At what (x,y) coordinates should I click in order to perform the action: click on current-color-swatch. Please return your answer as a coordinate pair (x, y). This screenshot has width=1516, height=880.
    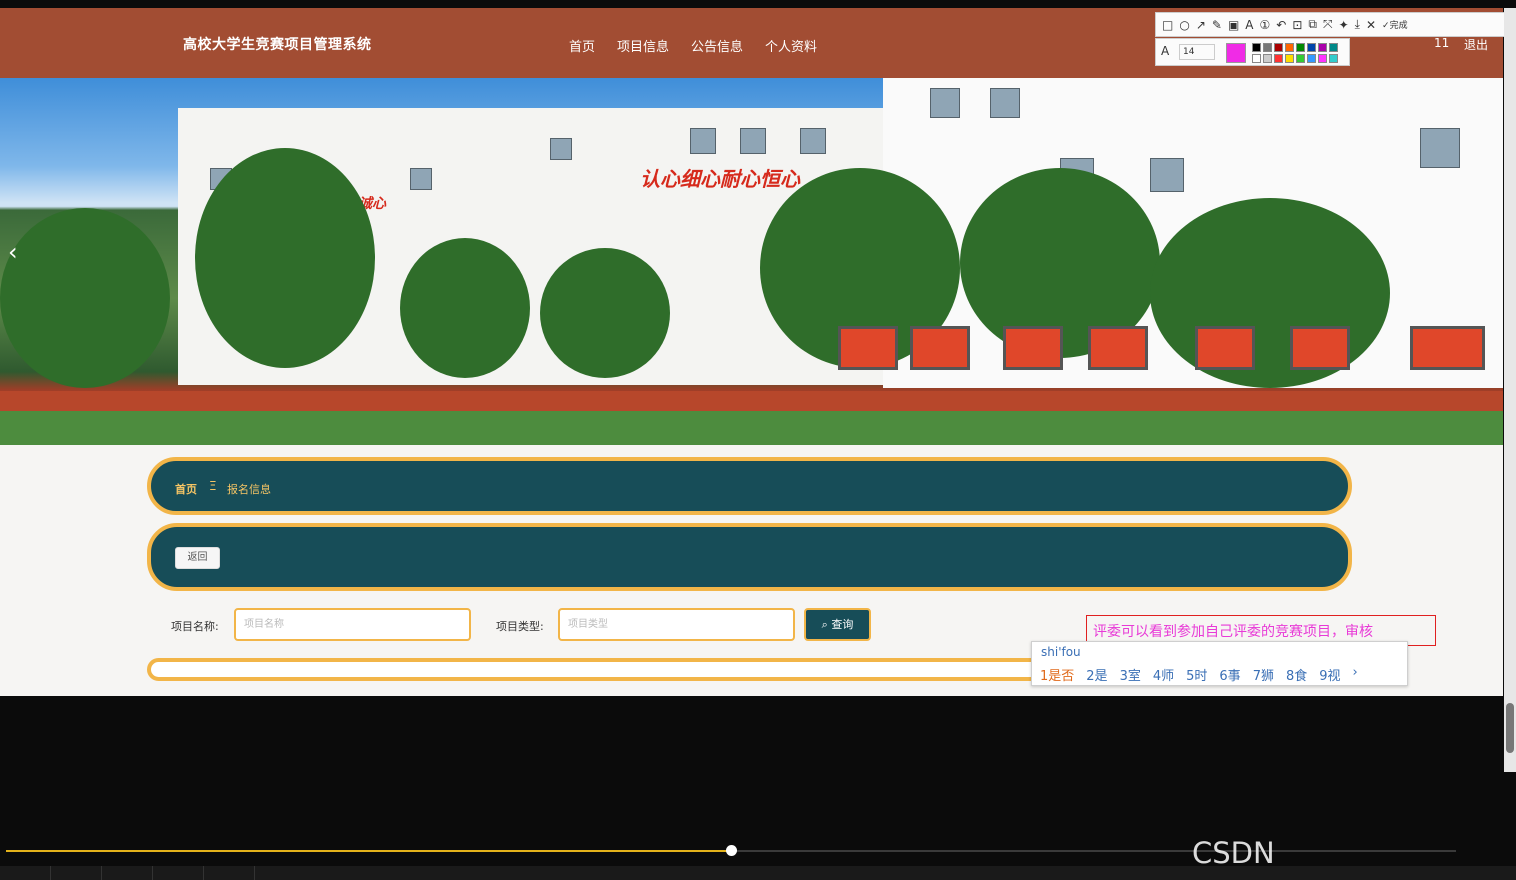
    Looking at the image, I should click on (1236, 53).